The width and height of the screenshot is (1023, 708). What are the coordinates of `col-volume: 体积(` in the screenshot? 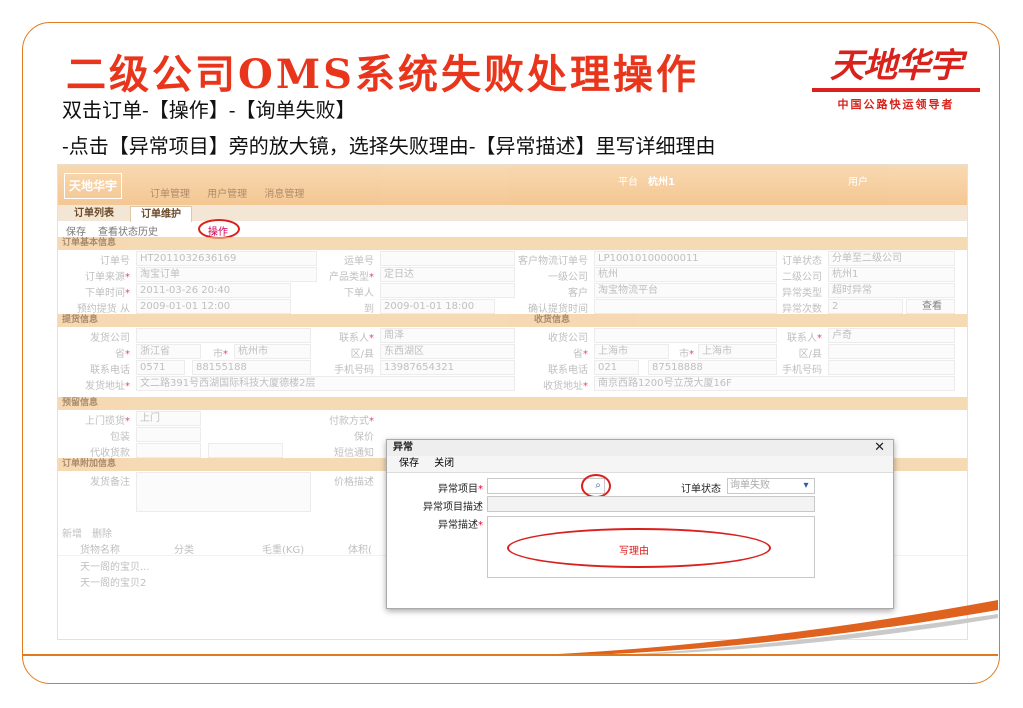 It's located at (360, 550).